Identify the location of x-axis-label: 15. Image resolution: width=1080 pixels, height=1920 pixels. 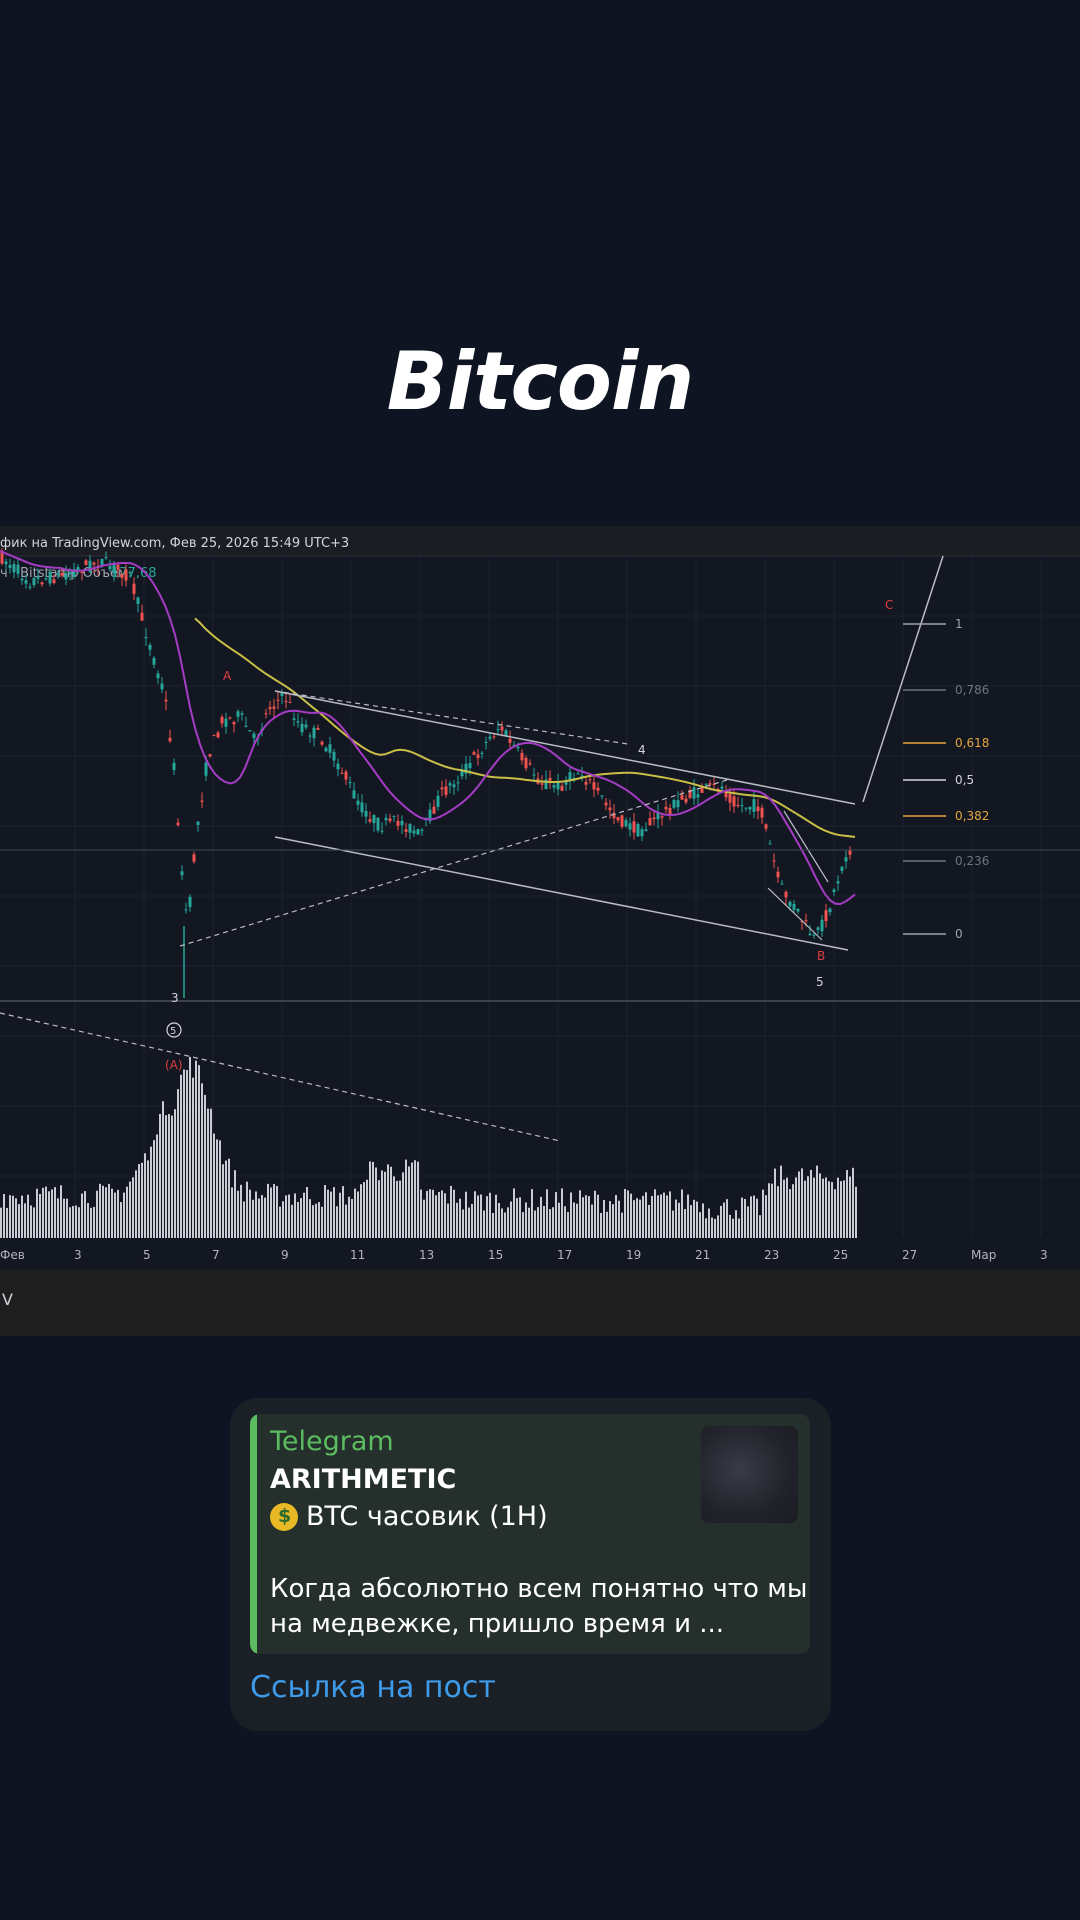
(495, 1255).